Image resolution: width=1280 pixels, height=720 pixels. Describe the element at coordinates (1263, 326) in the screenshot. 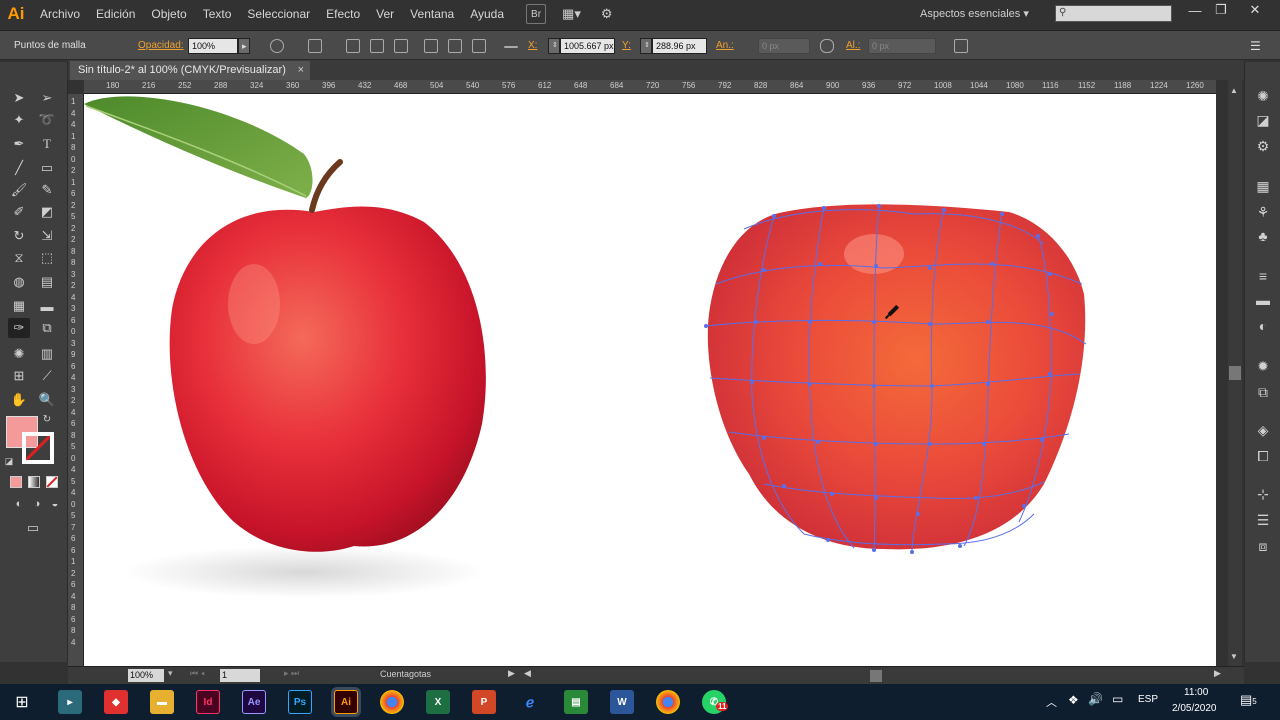

I see `transparency-icon: ◐` at that location.